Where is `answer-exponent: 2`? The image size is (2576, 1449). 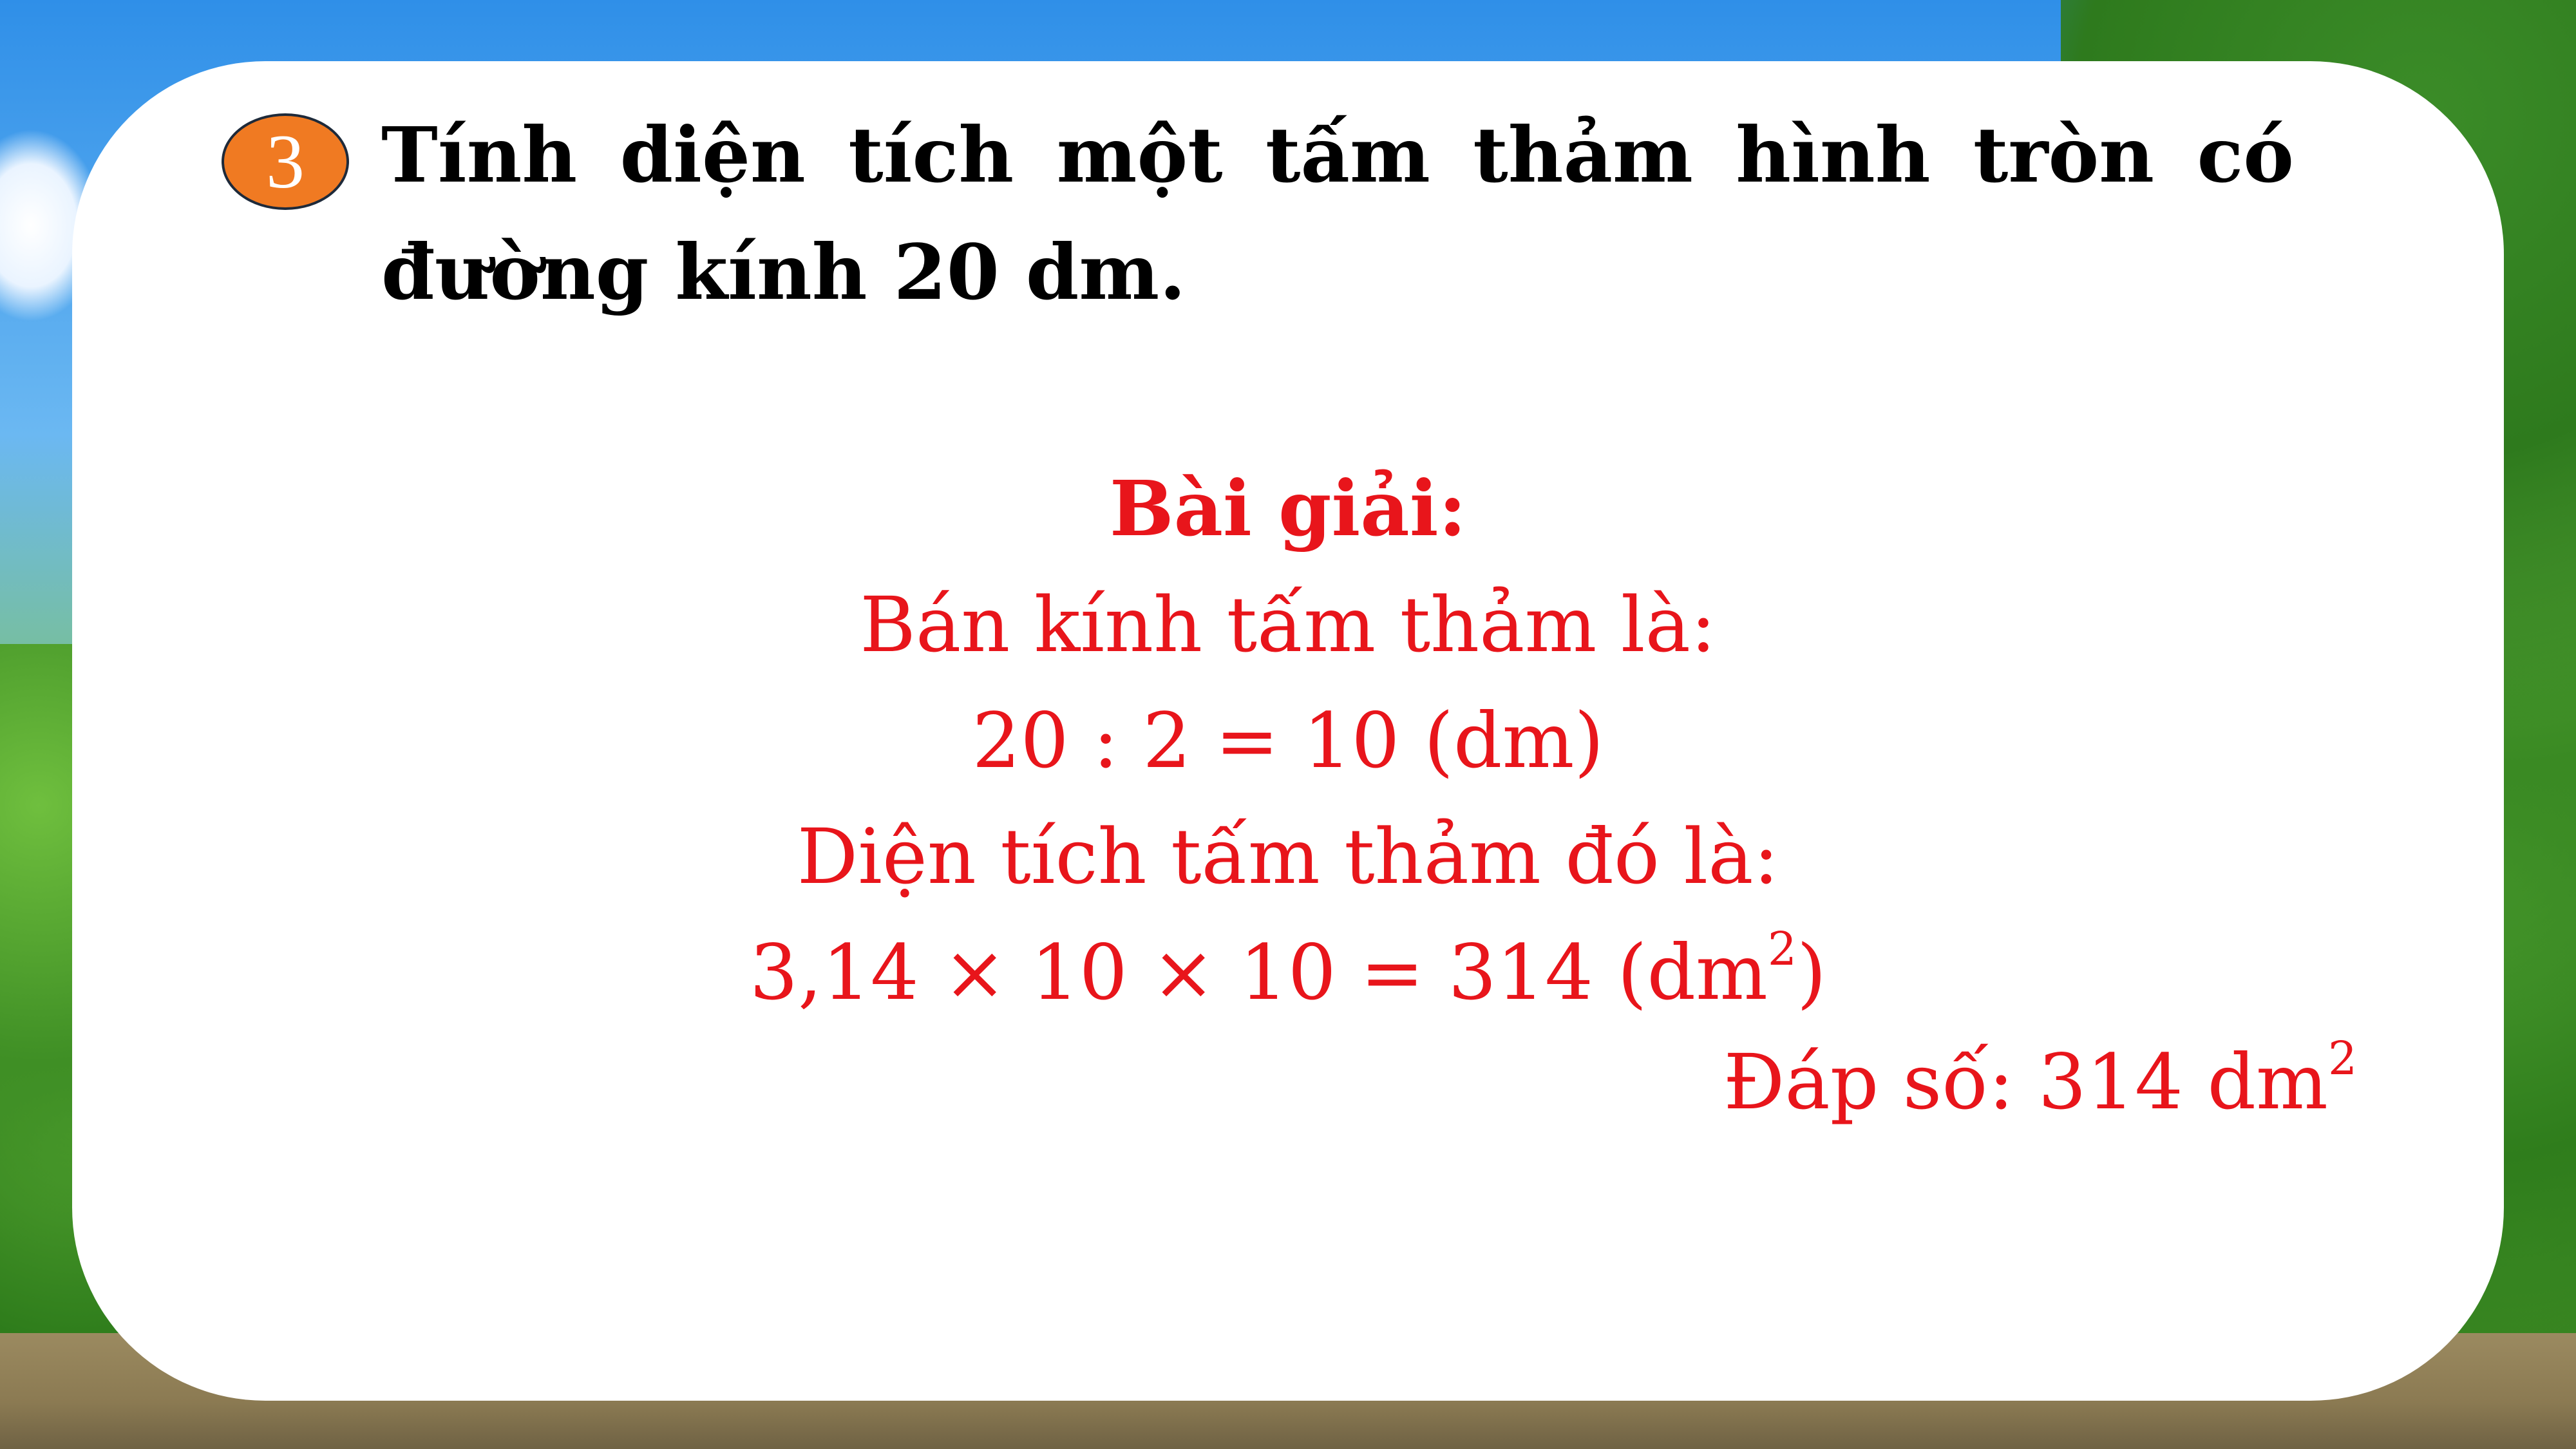
answer-exponent: 2 is located at coordinates (2342, 1058).